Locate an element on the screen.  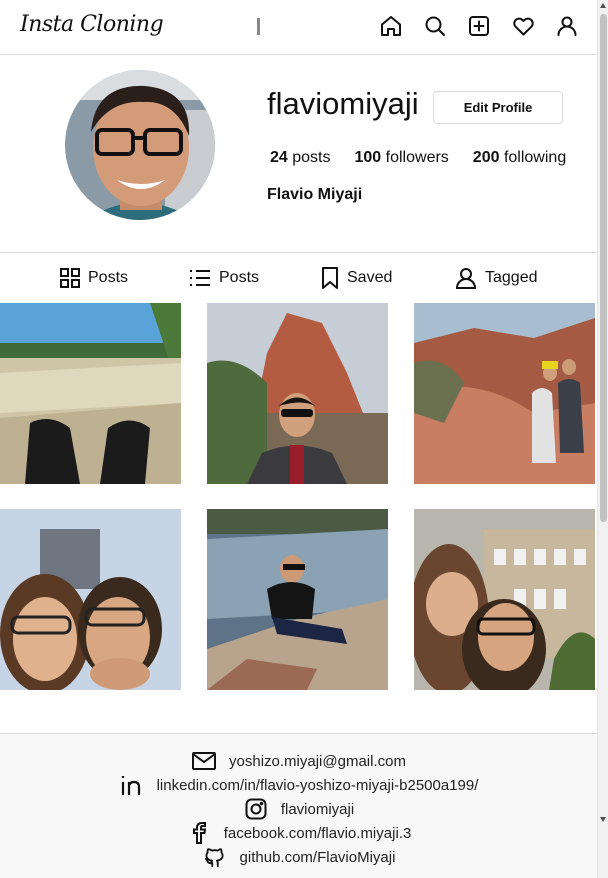
contact-facebook: facebook.com/flavio.miyaji.3 is located at coordinates (298, 833).